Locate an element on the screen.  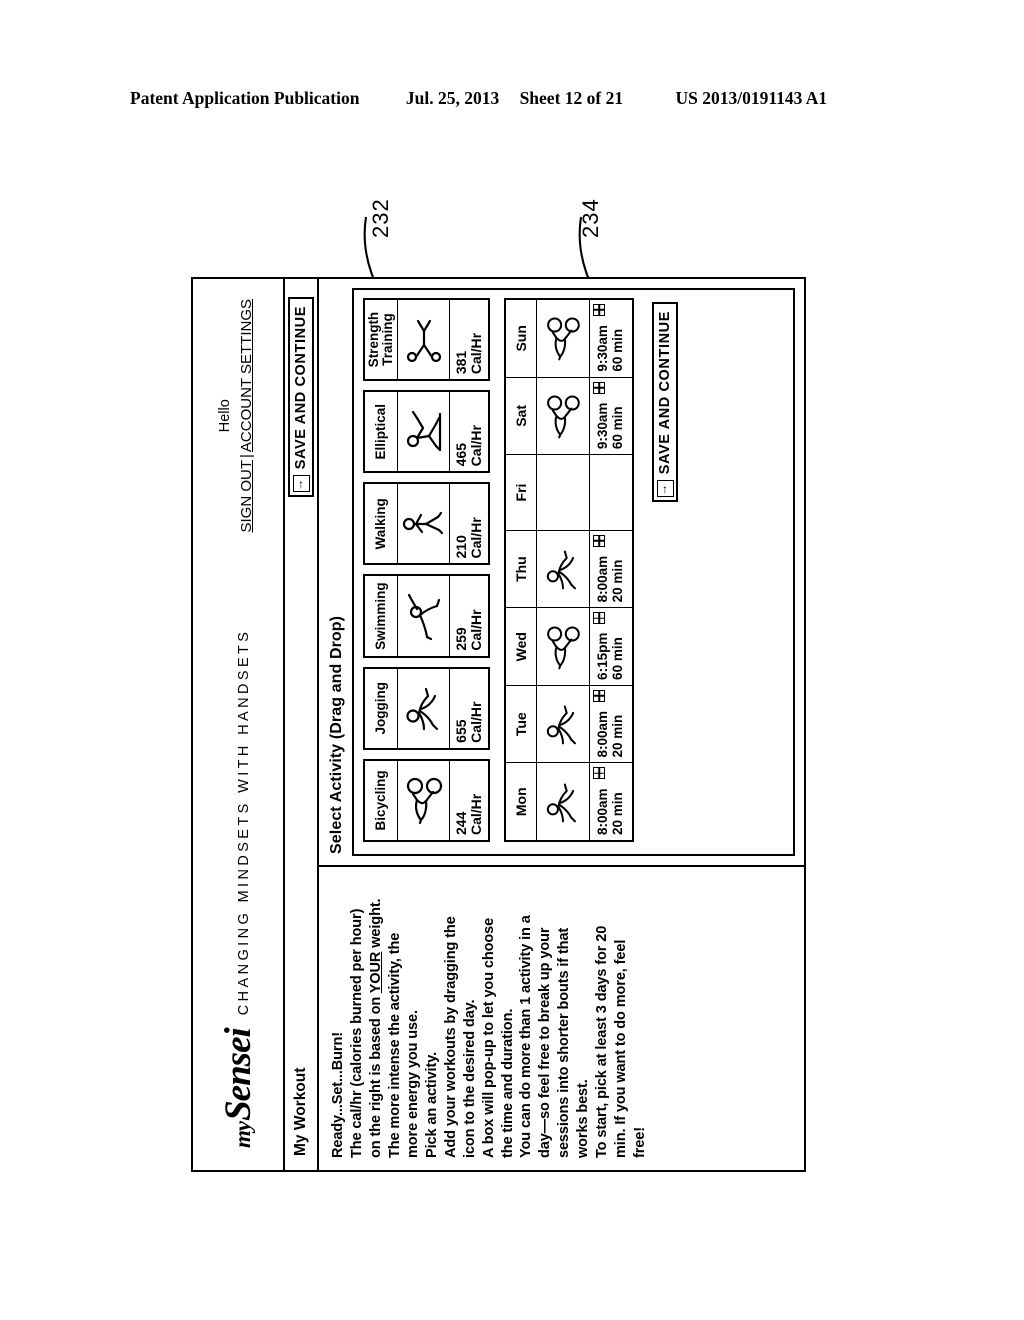
activity-card-jogging: Jogging 655 Cal/Hr is located at coordinates (426, 708).